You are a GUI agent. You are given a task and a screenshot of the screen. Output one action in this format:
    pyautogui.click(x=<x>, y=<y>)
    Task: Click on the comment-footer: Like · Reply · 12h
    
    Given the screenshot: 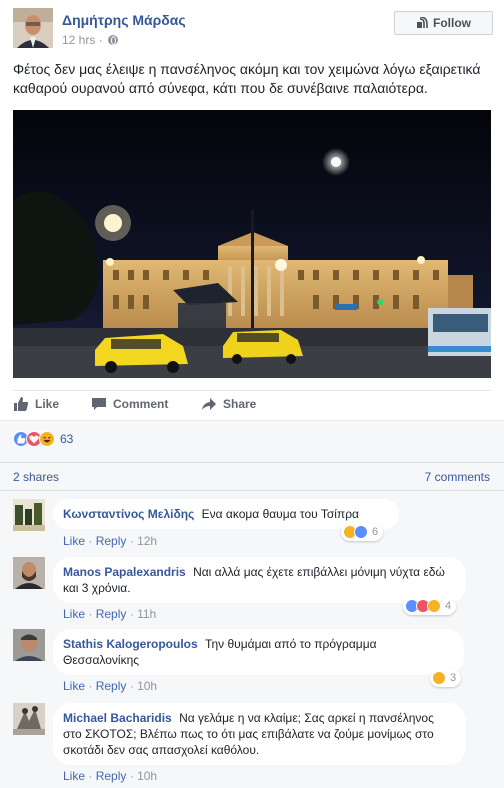 What is the action you would take?
    pyautogui.click(x=110, y=541)
    